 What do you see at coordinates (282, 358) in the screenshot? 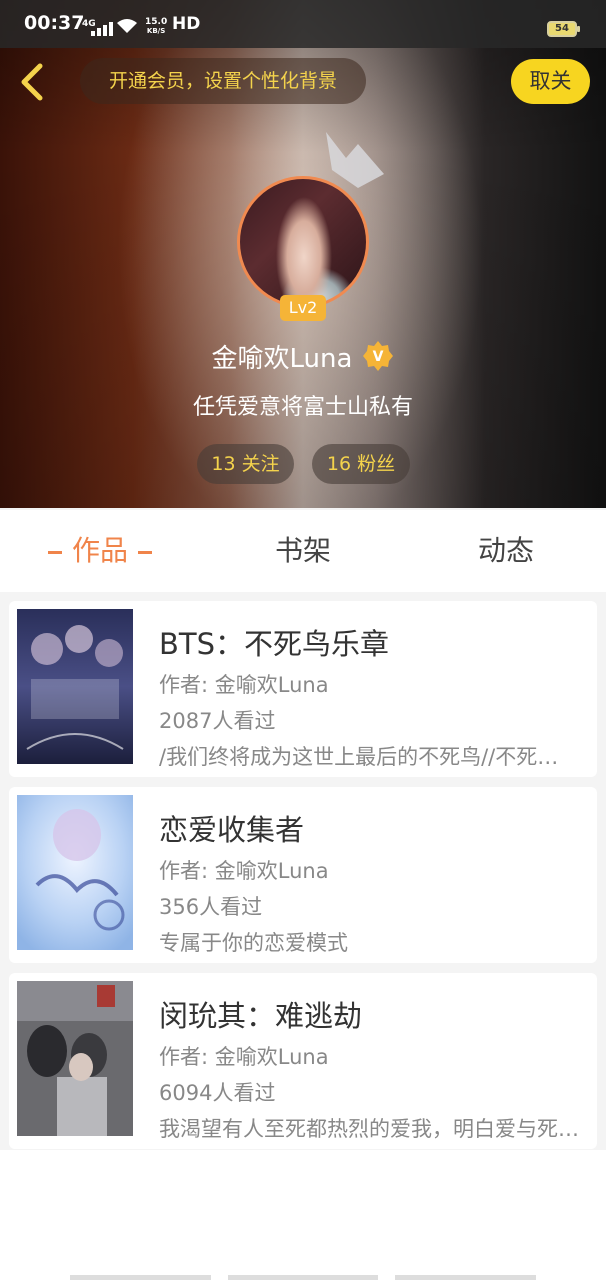
I see `username: 金喻欢Luna` at bounding box center [282, 358].